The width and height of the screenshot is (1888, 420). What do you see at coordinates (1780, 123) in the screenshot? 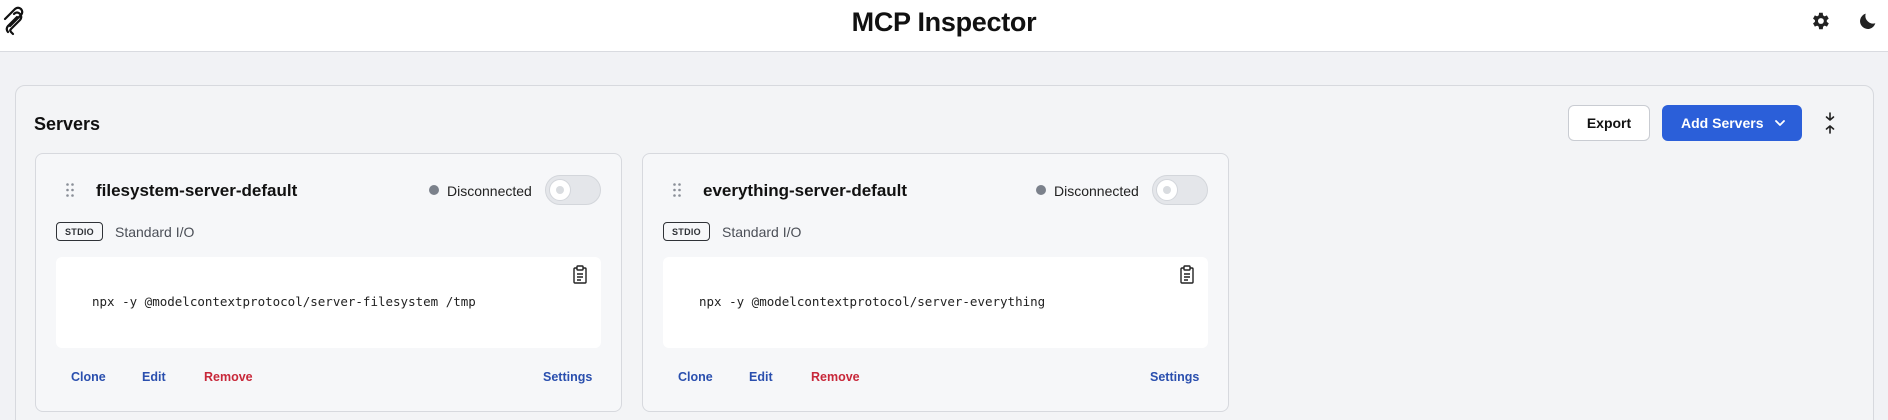
I see `chevron-down-icon` at bounding box center [1780, 123].